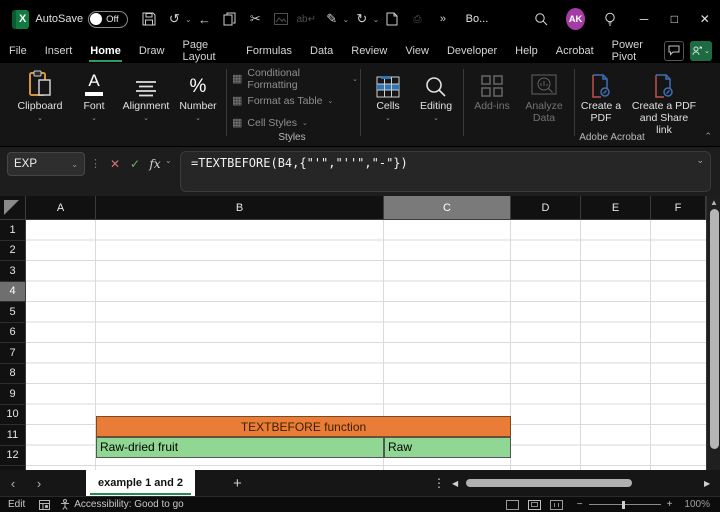 The height and width of the screenshot is (512, 720). I want to click on create-pdf-share-button: Create a PDF and Share link, so click(664, 102).